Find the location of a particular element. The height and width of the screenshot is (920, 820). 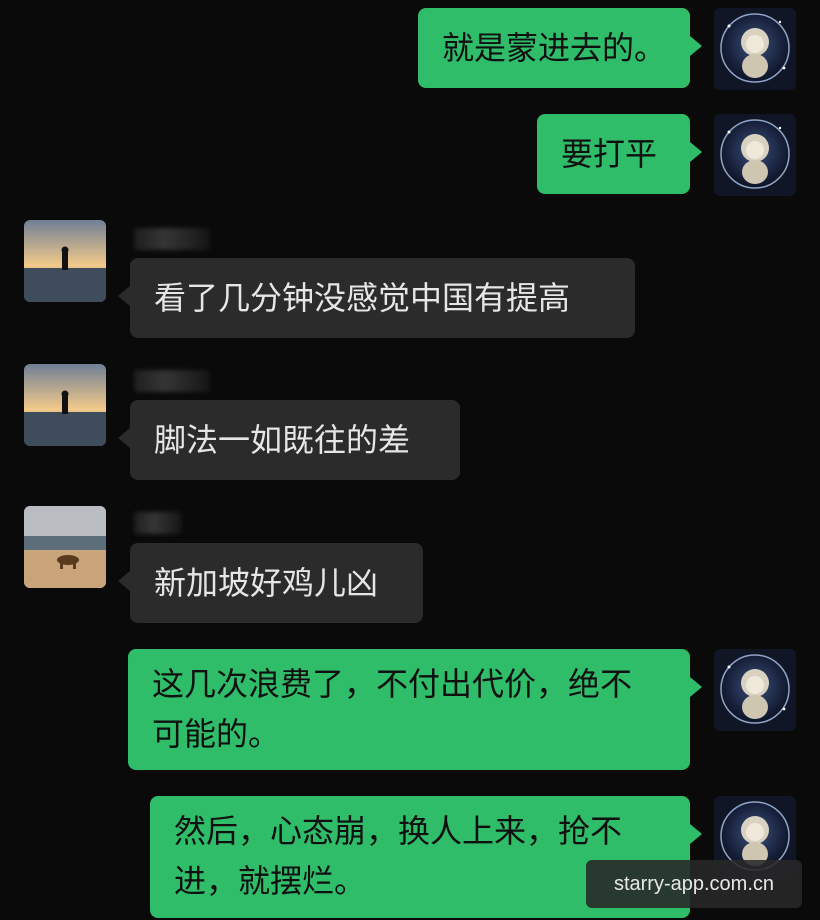

watermark: starry-app.com.cn is located at coordinates (694, 884).